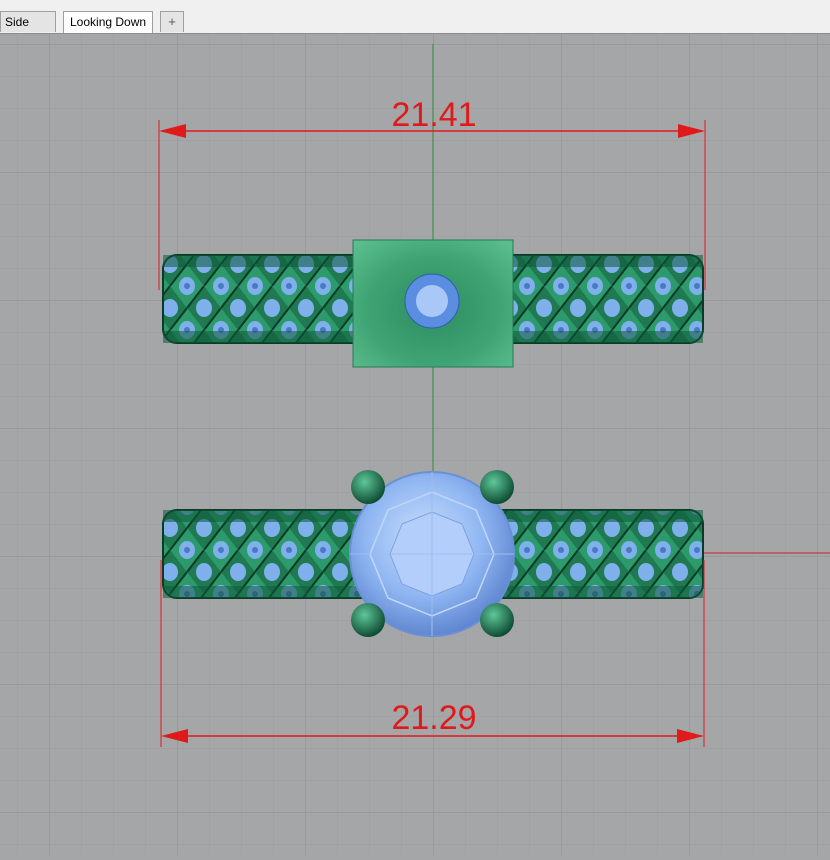 This screenshot has width=830, height=860. I want to click on plus-icon: +, so click(172, 21).